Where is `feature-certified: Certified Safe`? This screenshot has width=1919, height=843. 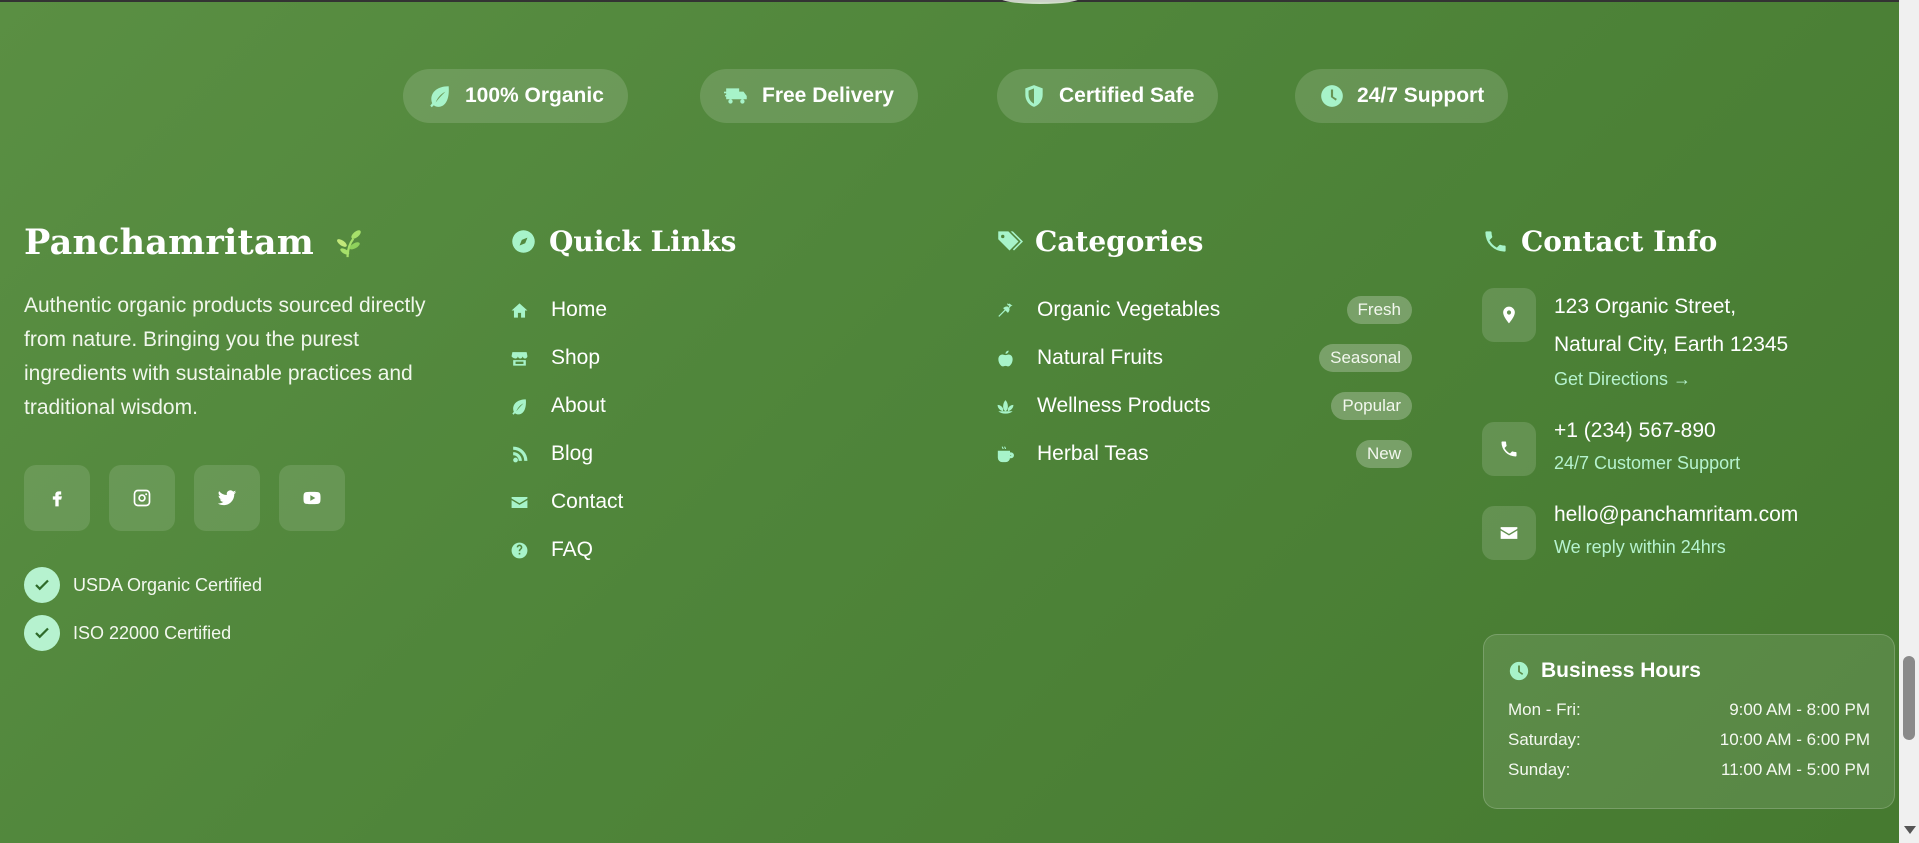
feature-certified: Certified Safe is located at coordinates (1108, 96).